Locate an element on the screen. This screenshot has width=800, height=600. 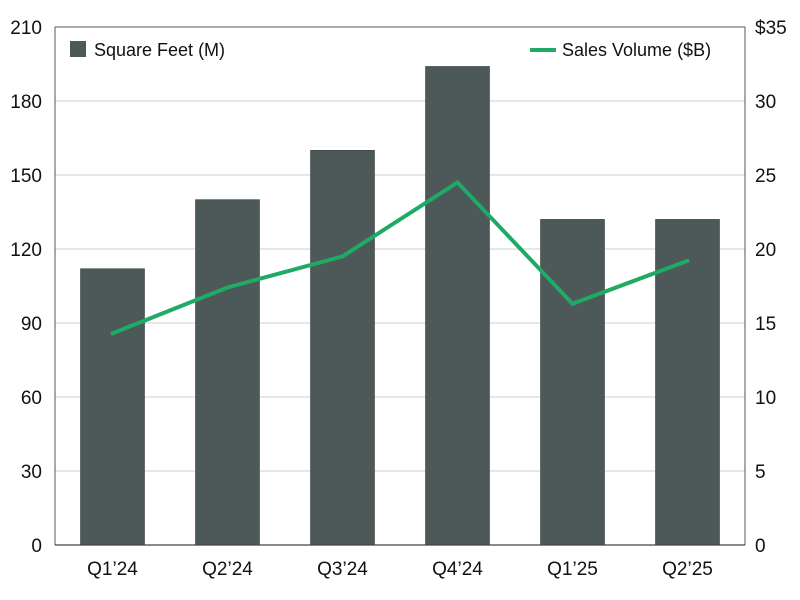
x-tick-label: Q2’25 is located at coordinates (687, 569).